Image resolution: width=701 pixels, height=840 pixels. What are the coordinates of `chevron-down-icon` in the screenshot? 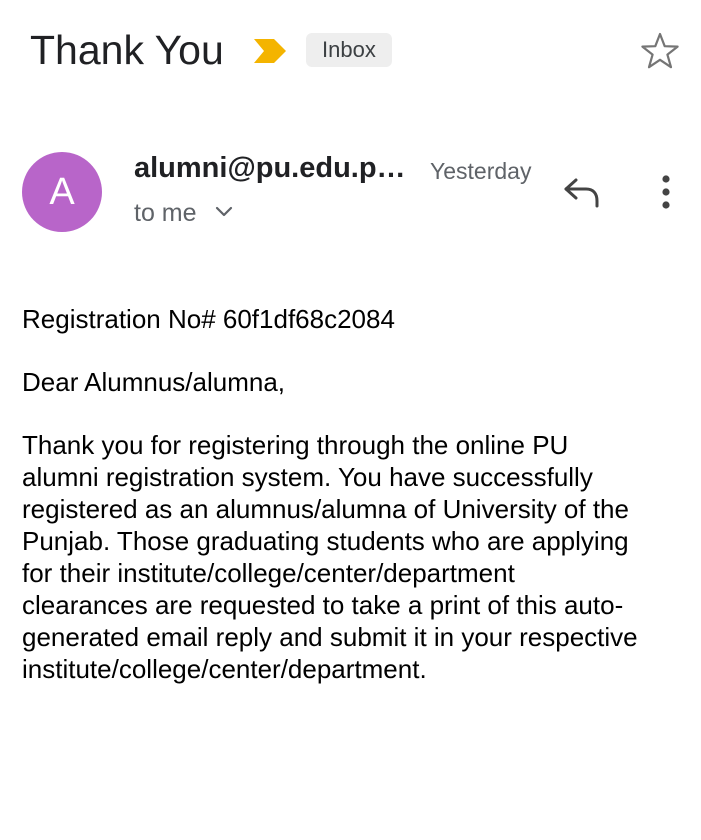 It's located at (224, 211).